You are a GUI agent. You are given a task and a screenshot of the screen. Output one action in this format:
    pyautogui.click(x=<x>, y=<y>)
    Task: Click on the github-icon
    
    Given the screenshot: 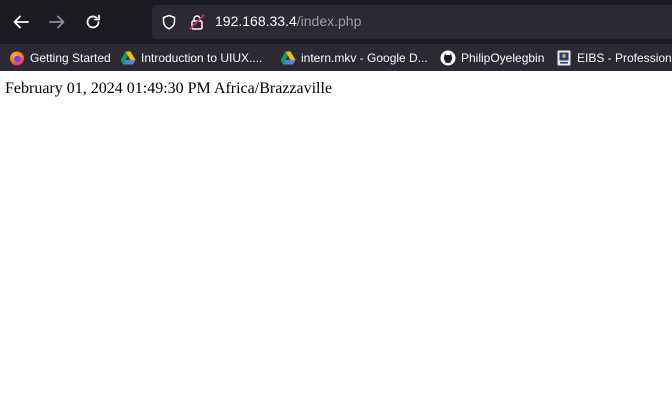 What is the action you would take?
    pyautogui.click(x=448, y=58)
    